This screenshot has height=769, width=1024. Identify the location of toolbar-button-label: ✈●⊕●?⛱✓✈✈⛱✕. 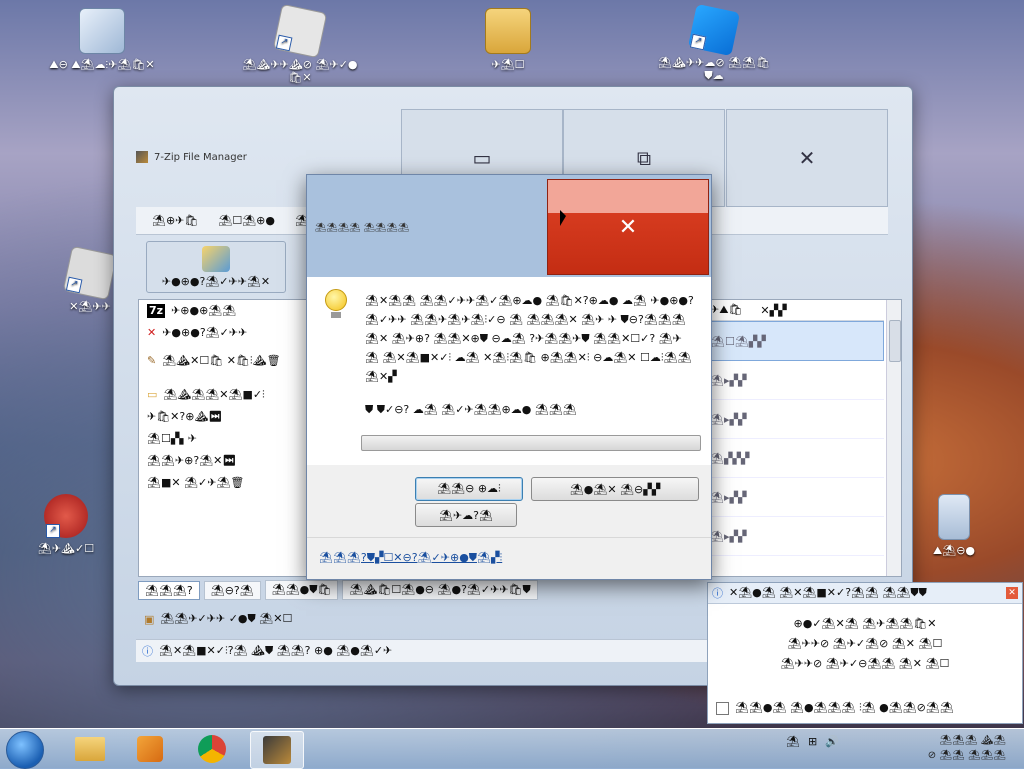
(216, 281).